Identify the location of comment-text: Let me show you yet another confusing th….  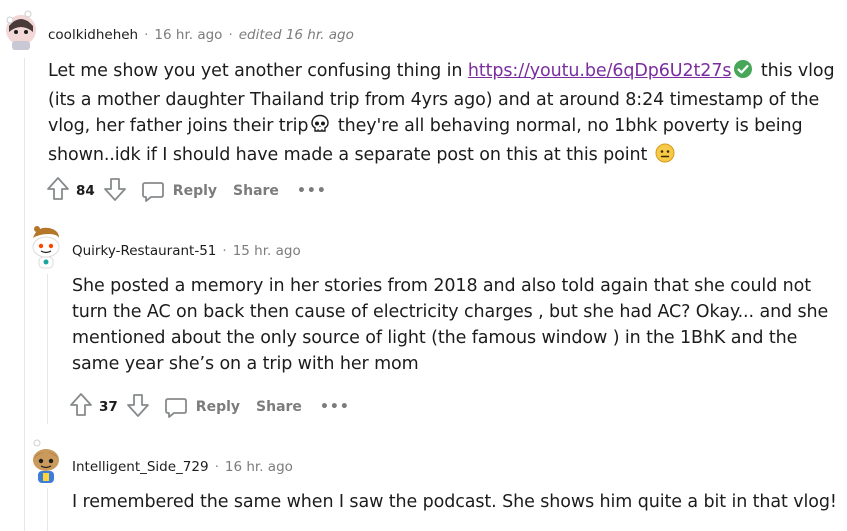
(258, 71).